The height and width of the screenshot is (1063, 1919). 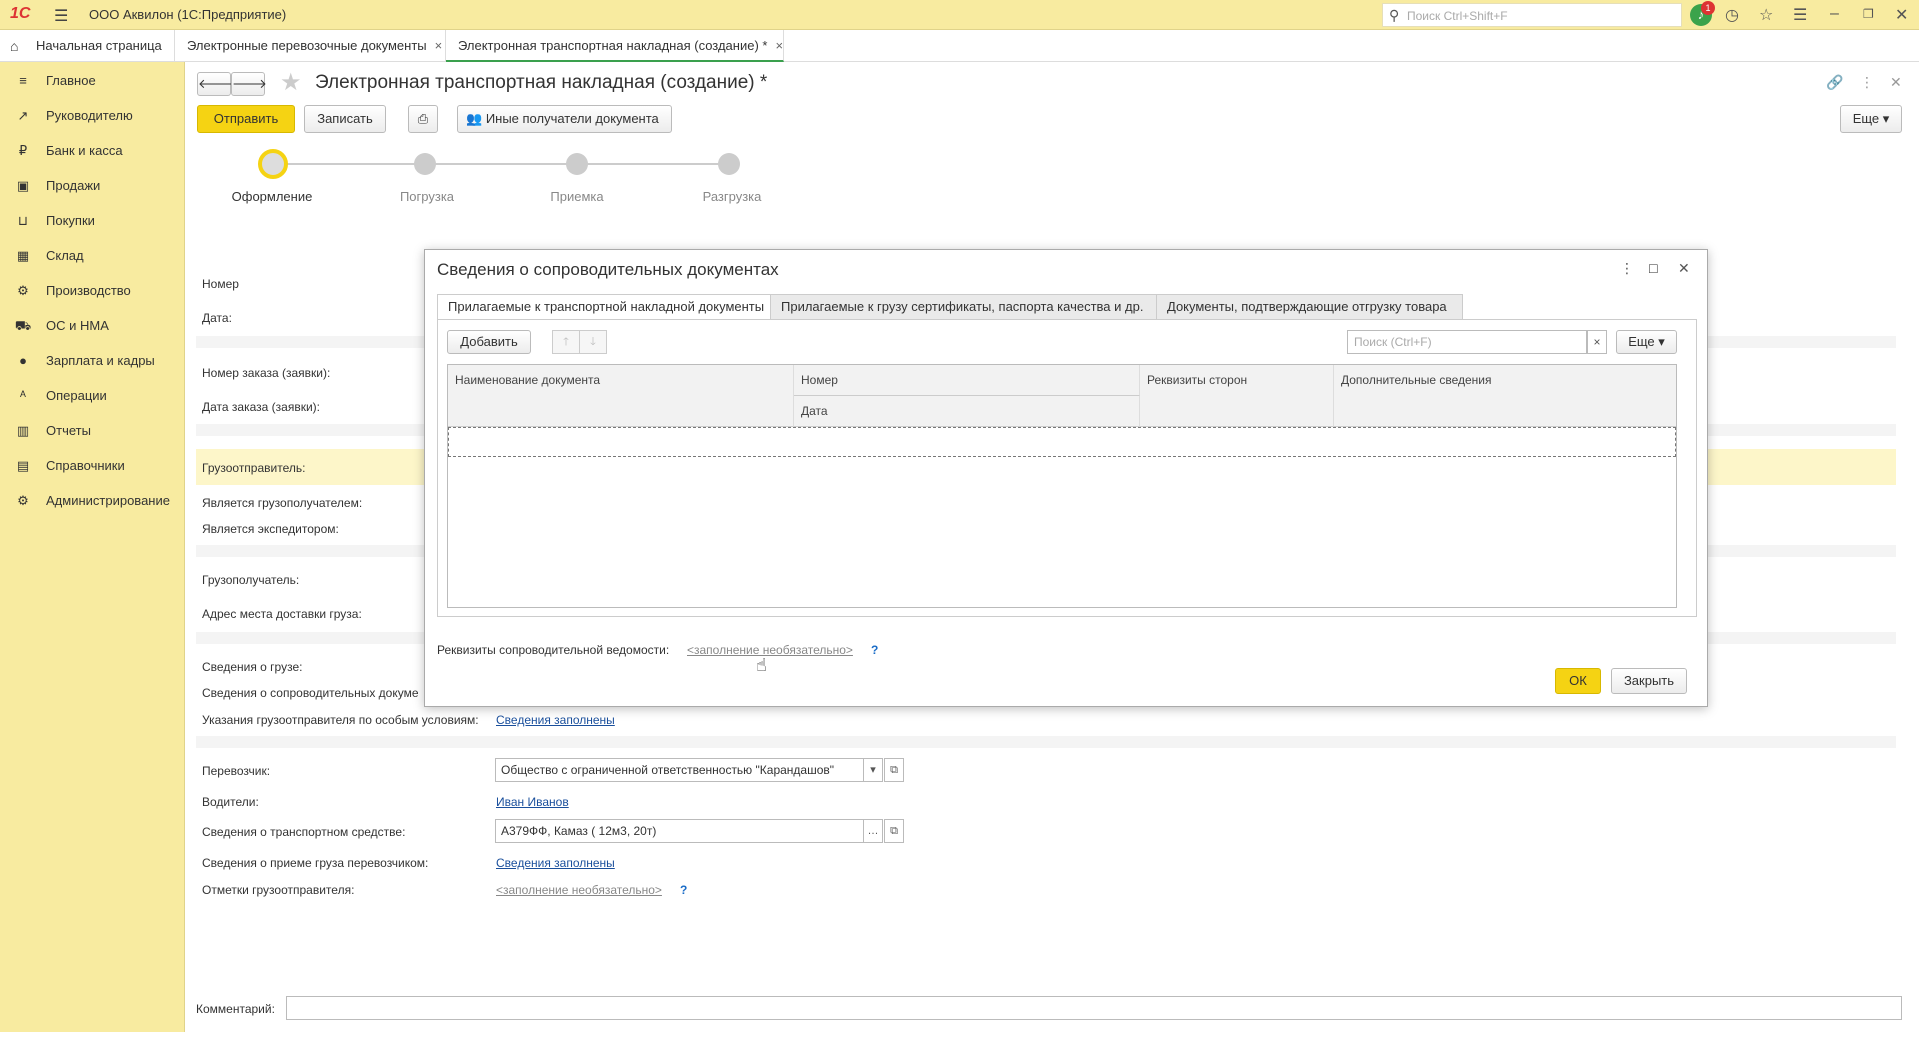 What do you see at coordinates (61, 16) in the screenshot?
I see `main-menu-icon: ☰` at bounding box center [61, 16].